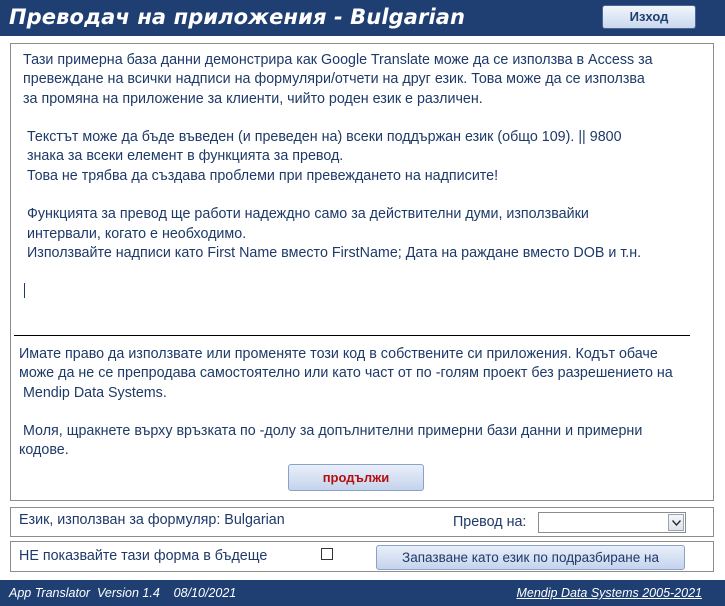 The height and width of the screenshot is (606, 725). What do you see at coordinates (490, 522) in the screenshot?
I see `translate-to-label: Превод на:` at bounding box center [490, 522].